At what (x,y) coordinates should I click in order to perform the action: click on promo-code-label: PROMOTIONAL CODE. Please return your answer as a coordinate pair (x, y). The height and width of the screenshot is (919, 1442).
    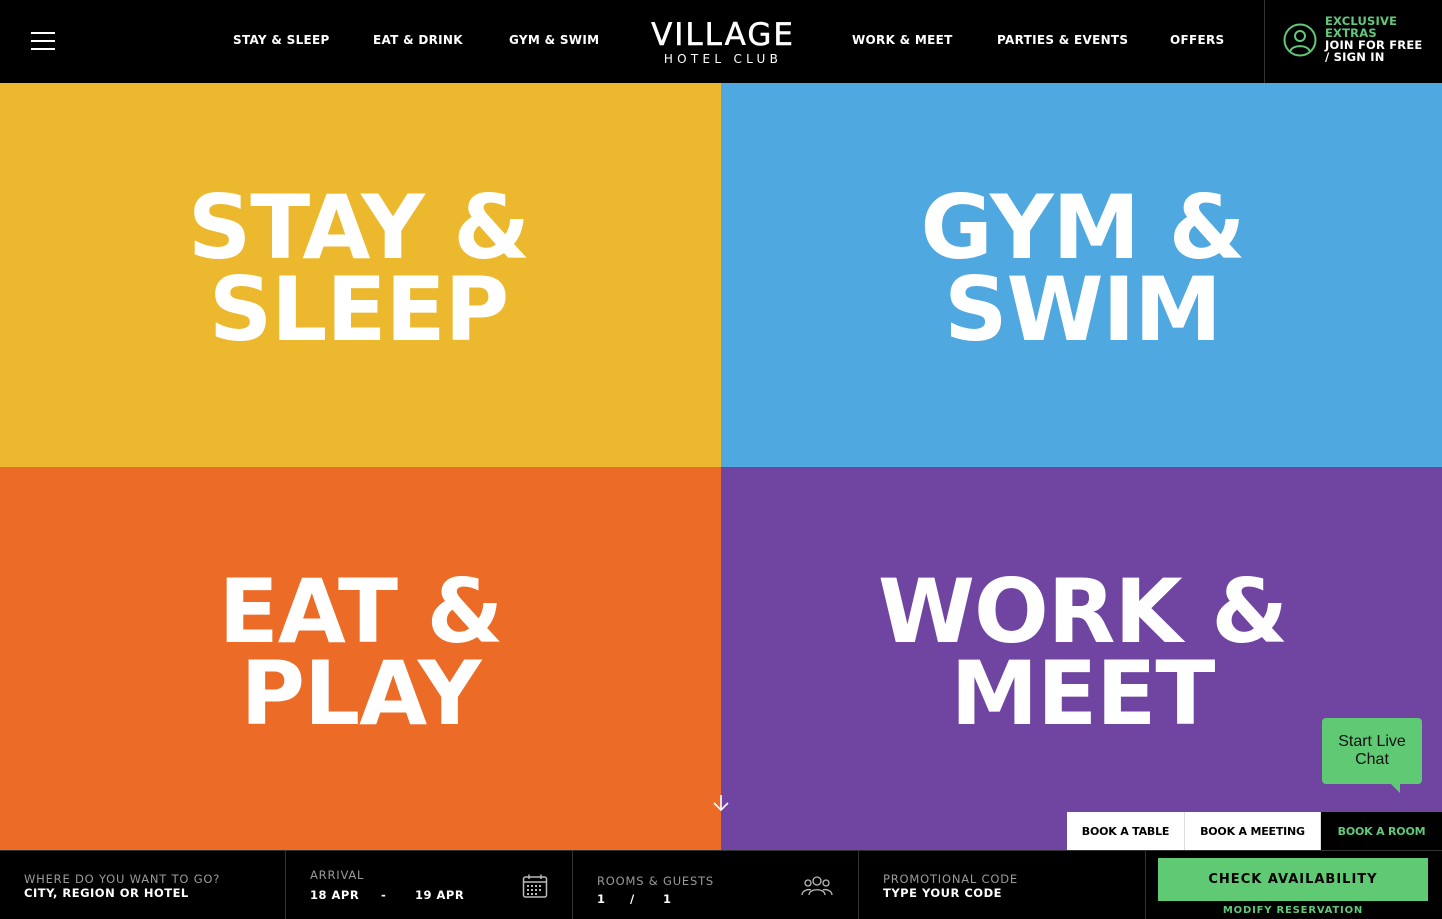
    Looking at the image, I should click on (950, 879).